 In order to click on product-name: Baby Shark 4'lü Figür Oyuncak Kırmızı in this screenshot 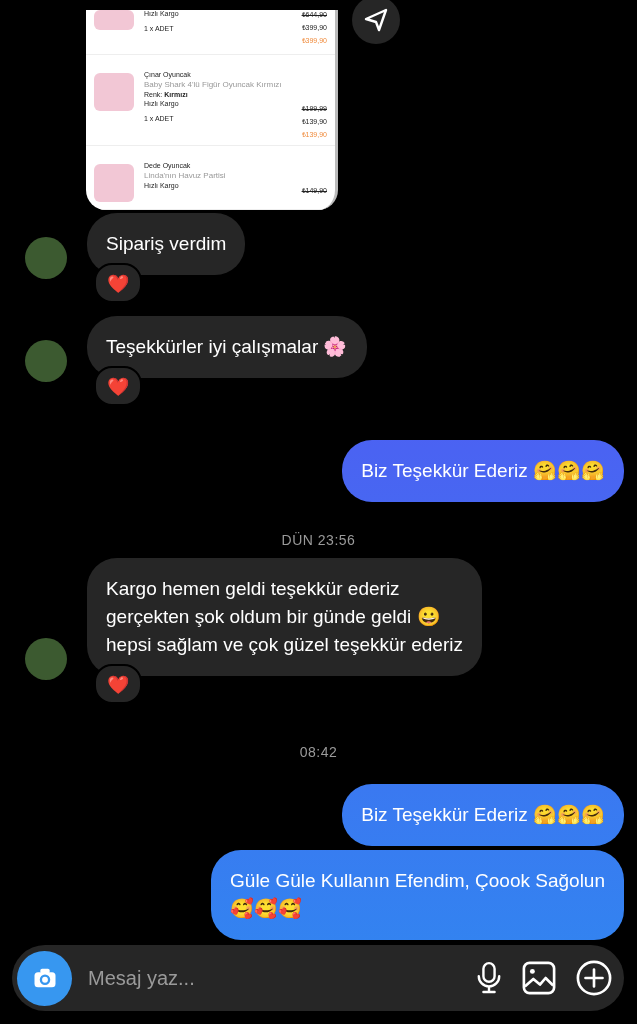, I will do `click(213, 84)`.